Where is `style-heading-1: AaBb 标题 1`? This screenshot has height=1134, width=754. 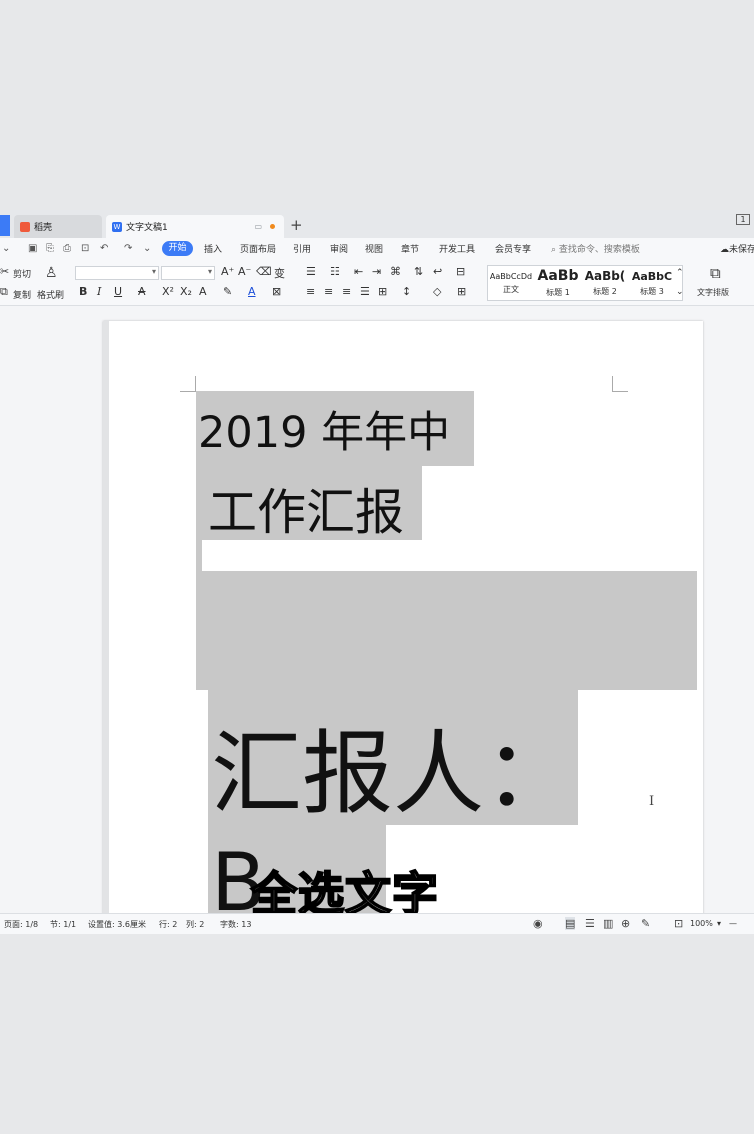
style-heading-1: AaBb 标题 1 is located at coordinates (558, 283).